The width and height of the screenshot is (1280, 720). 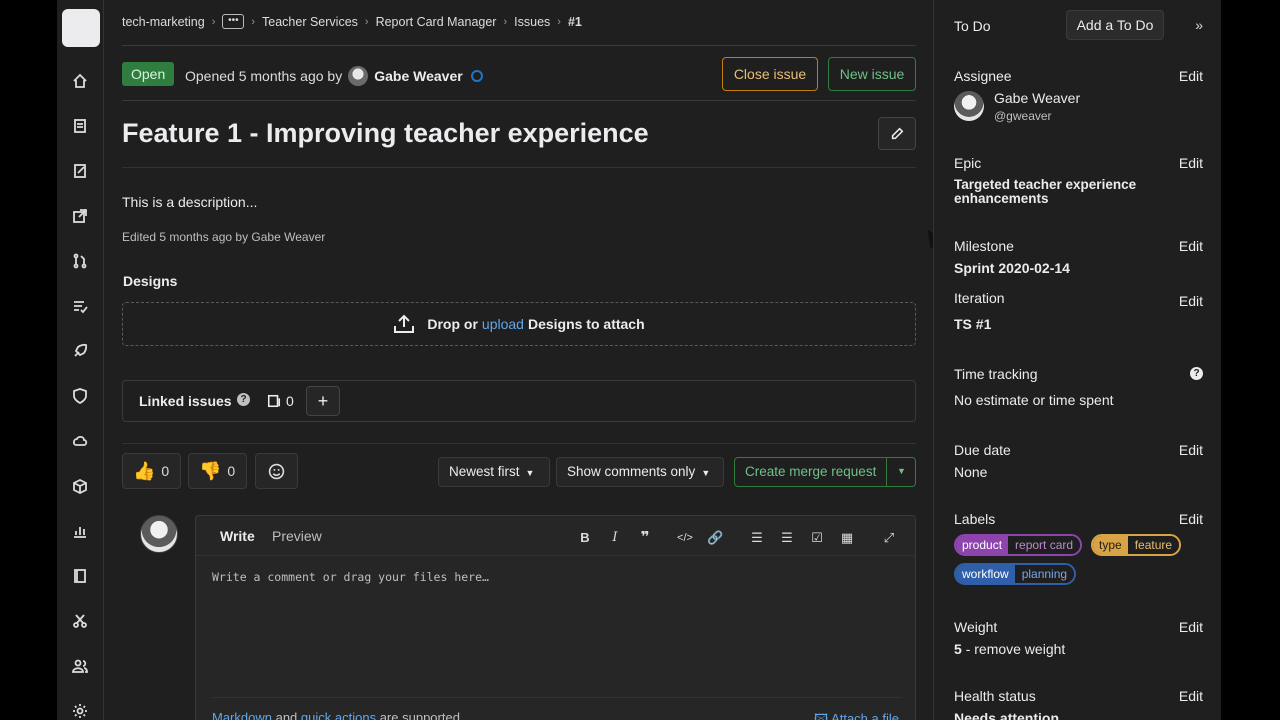 What do you see at coordinates (80, 81) in the screenshot?
I see `home-icon` at bounding box center [80, 81].